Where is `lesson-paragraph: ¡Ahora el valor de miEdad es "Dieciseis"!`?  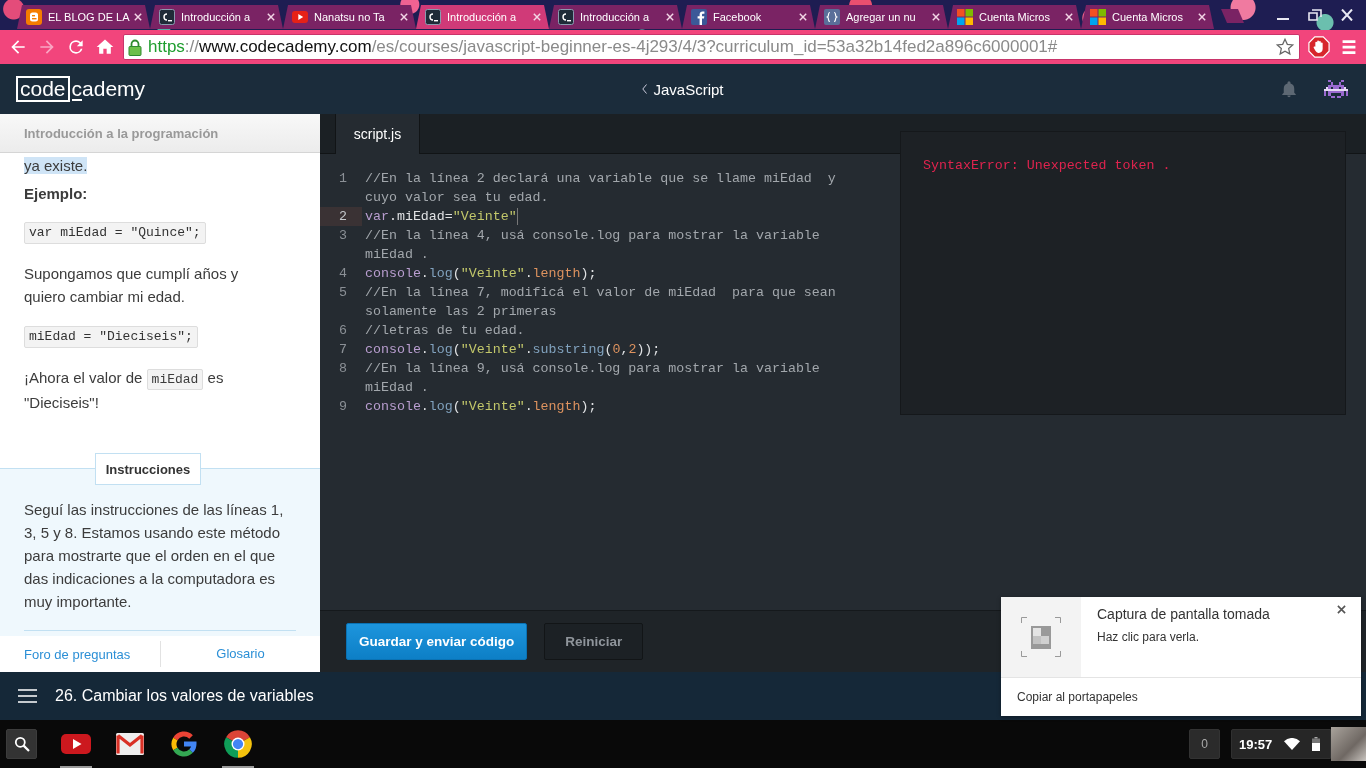
lesson-paragraph: ¡Ahora el valor de miEdad es "Dieciseis"! is located at coordinates (124, 390).